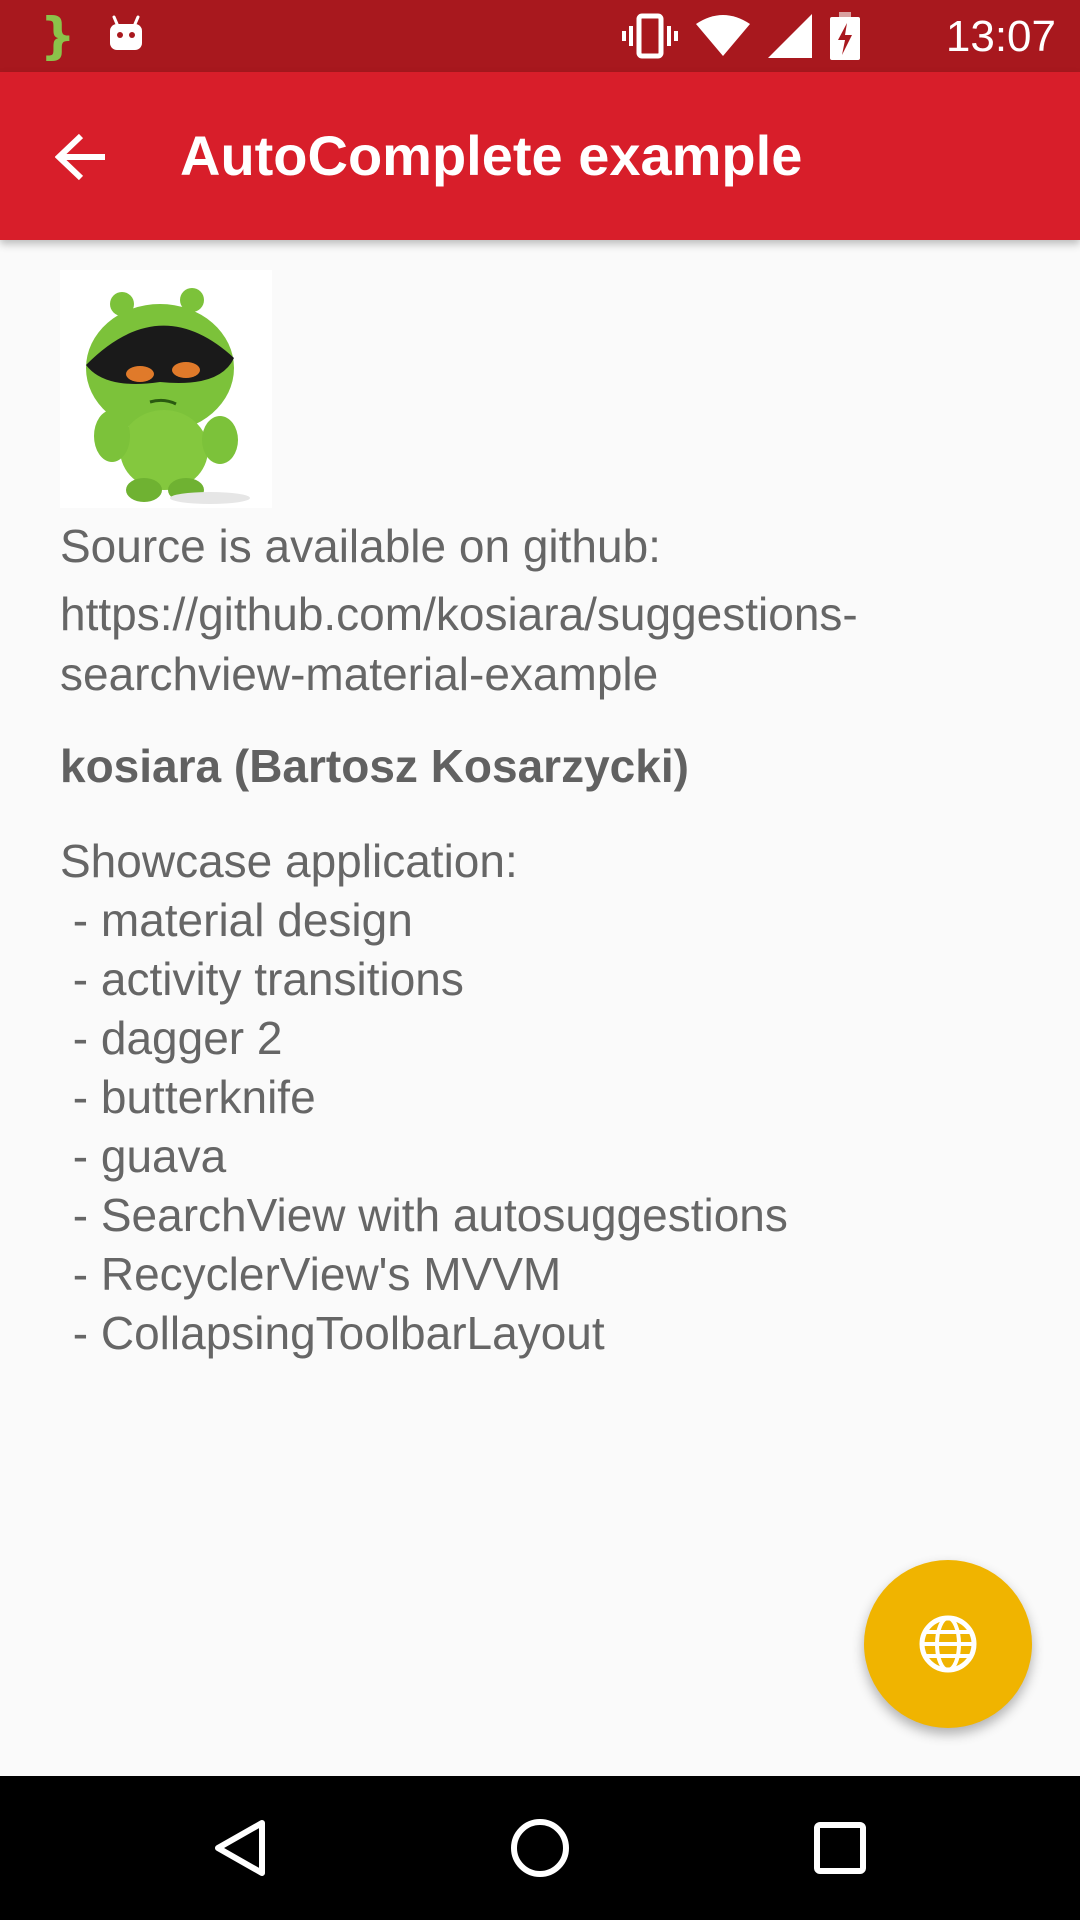 The height and width of the screenshot is (1920, 1080). What do you see at coordinates (166, 389) in the screenshot?
I see `avatar` at bounding box center [166, 389].